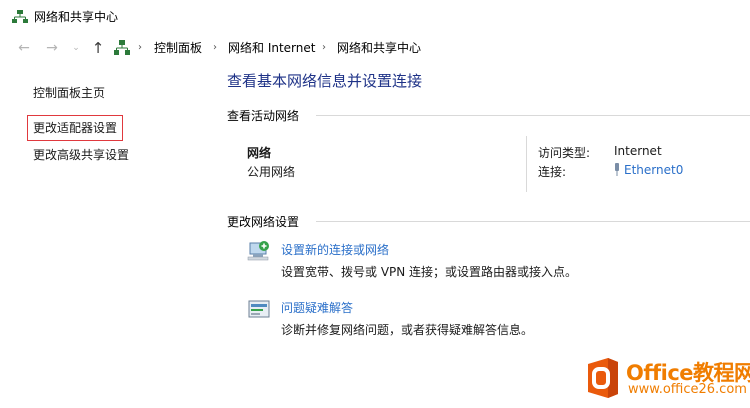 The height and width of the screenshot is (408, 750). I want to click on sidebar-item-adapter-settings: 更改适配器设置, so click(75, 128).